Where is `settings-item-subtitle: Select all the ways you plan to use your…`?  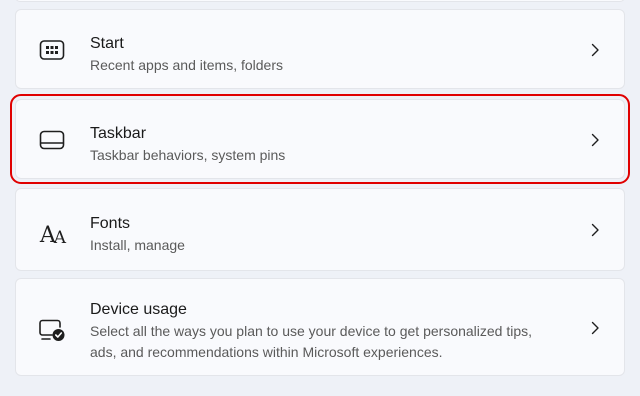 settings-item-subtitle: Select all the ways you plan to use your… is located at coordinates (311, 341).